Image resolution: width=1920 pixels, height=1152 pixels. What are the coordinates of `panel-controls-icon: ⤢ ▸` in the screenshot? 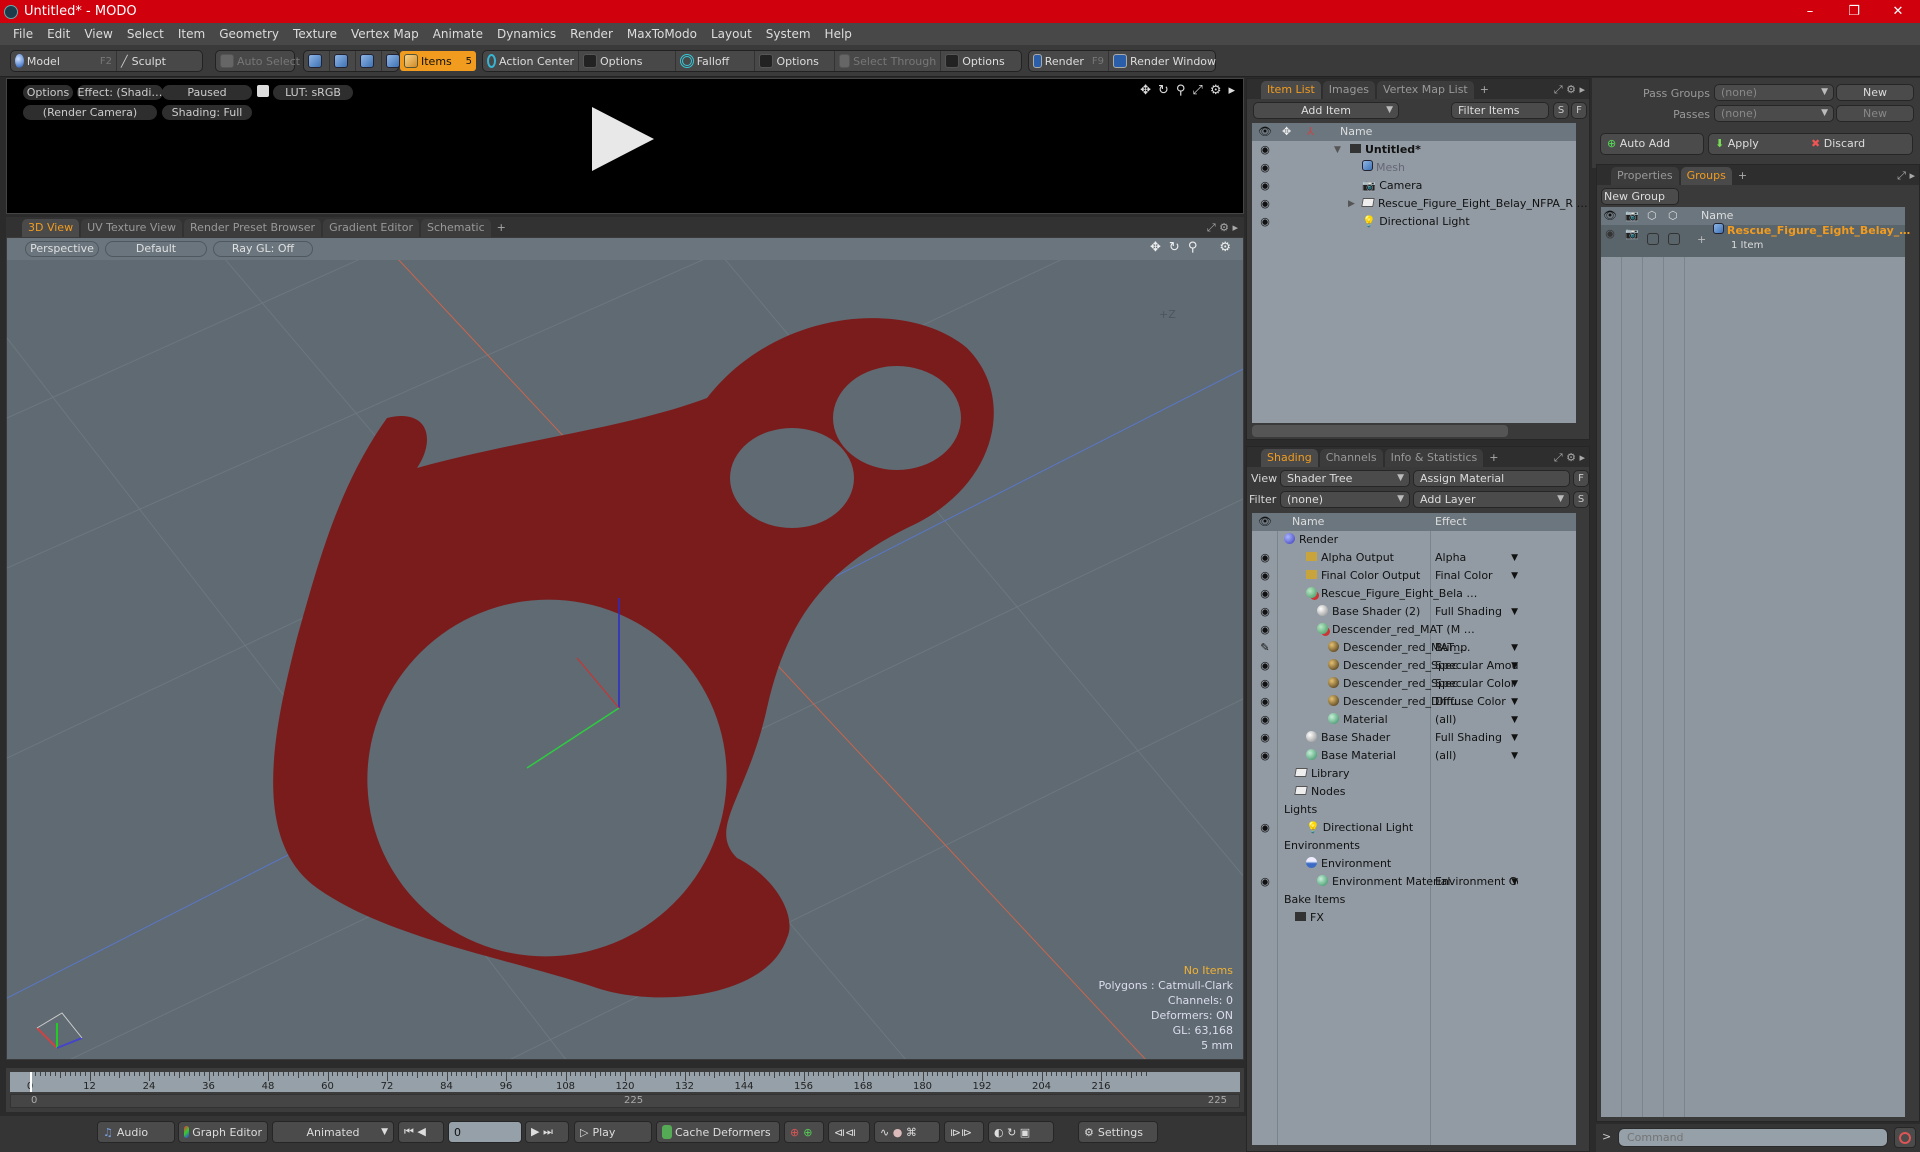 It's located at (1906, 176).